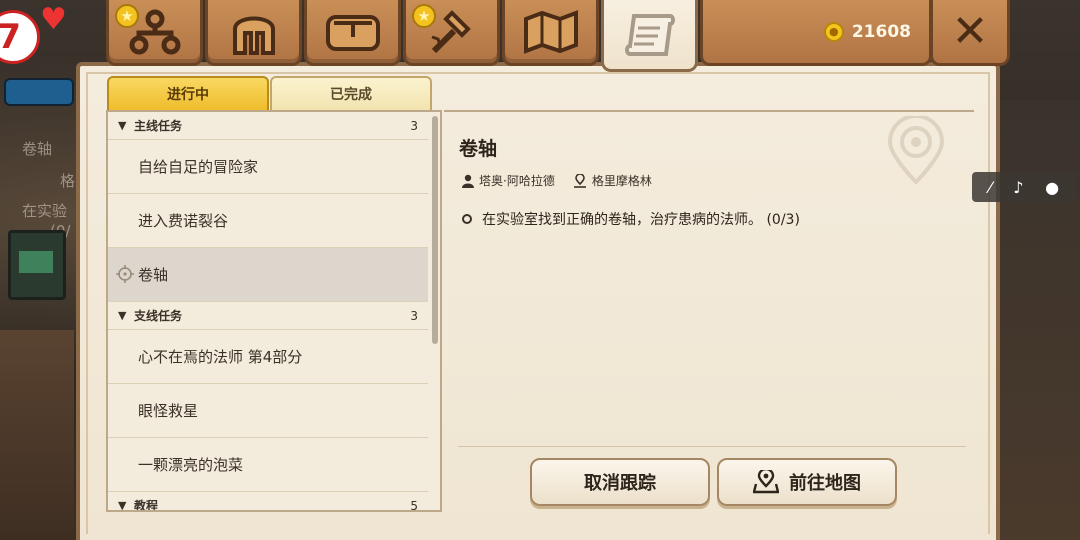 Image resolution: width=1080 pixels, height=540 pixels. I want to click on list-item: 眼怪救星, so click(268, 411).